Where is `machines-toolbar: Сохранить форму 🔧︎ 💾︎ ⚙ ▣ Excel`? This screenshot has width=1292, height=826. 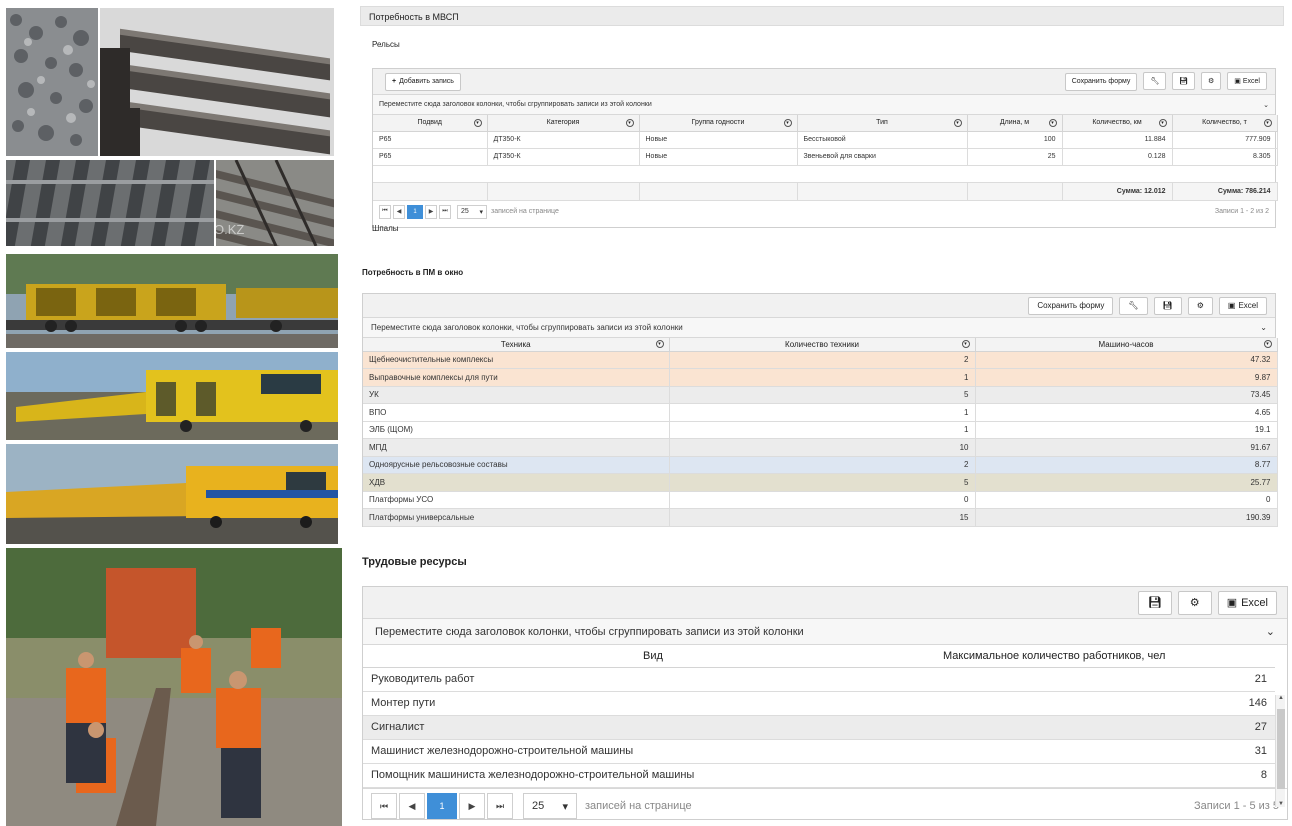 machines-toolbar: Сохранить форму 🔧︎ 💾︎ ⚙ ▣ Excel is located at coordinates (819, 306).